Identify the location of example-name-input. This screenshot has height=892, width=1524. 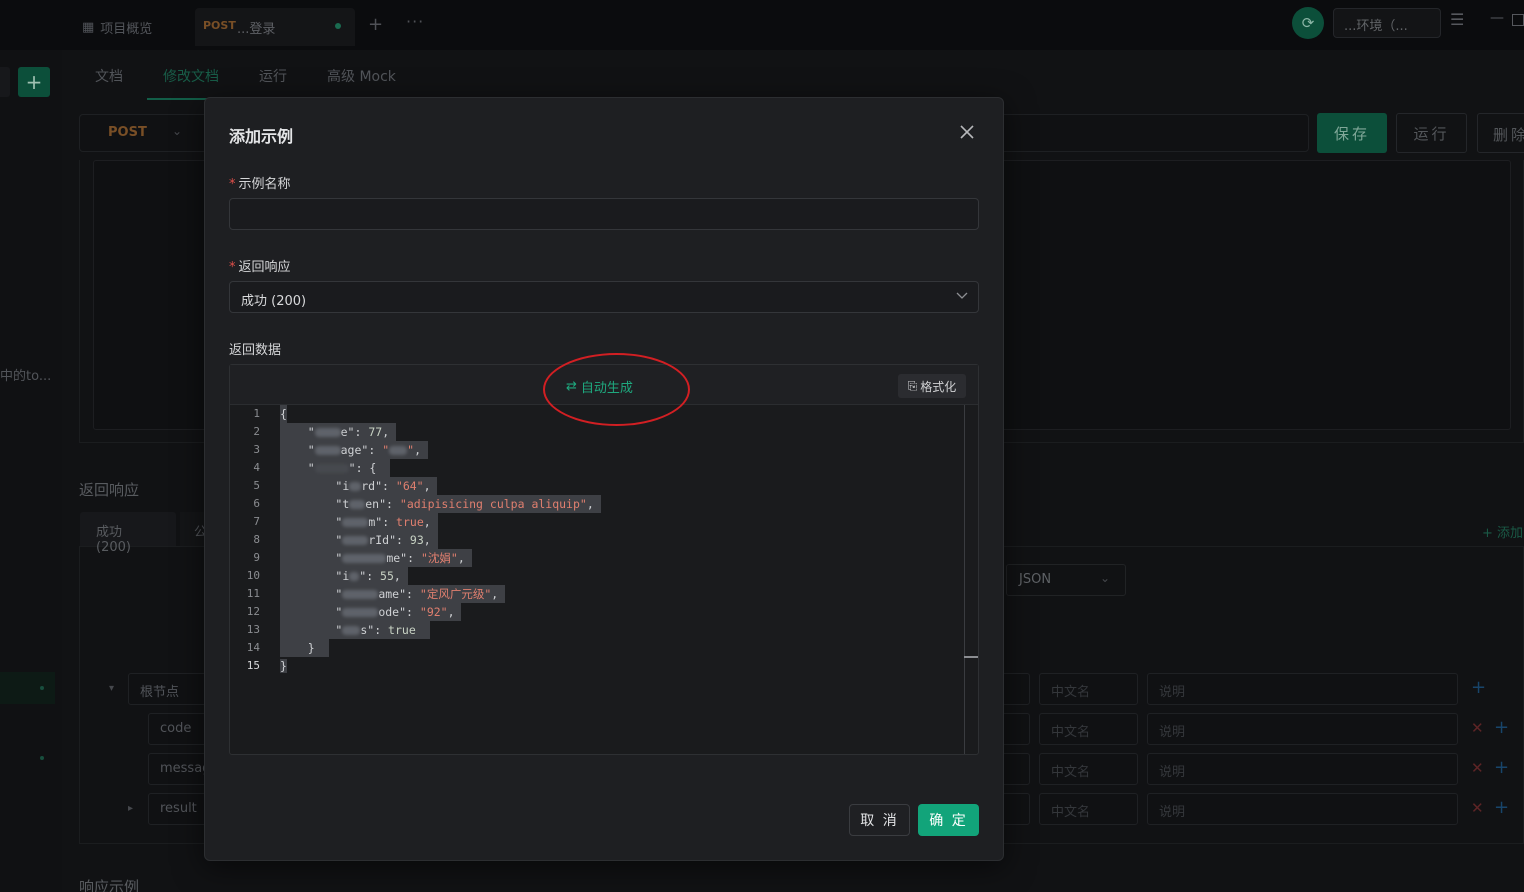
(604, 214).